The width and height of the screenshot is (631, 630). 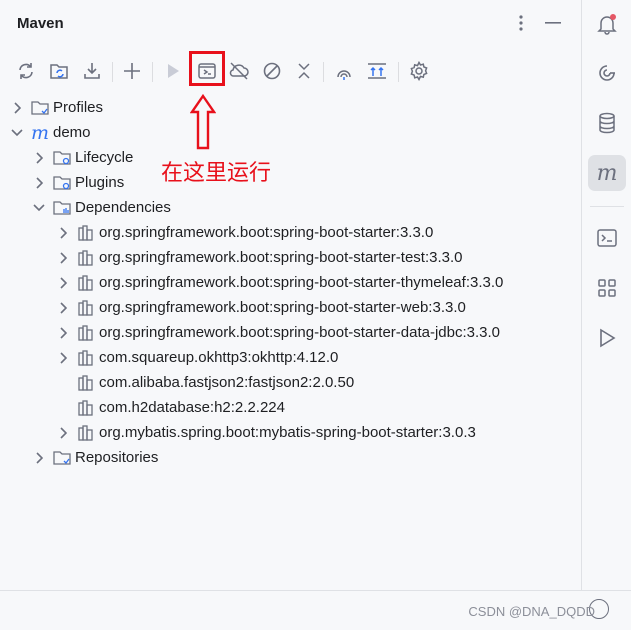 I want to click on maven-toolbar, so click(x=290, y=72).